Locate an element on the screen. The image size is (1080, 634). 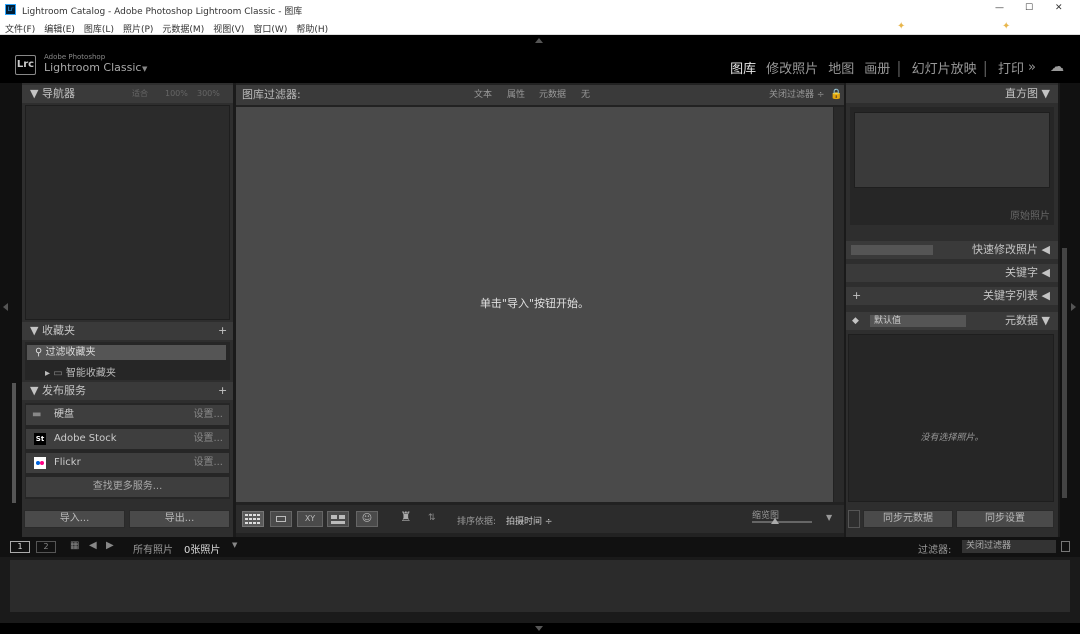
brand-menu-arrow: ▼ is located at coordinates (144, 69).